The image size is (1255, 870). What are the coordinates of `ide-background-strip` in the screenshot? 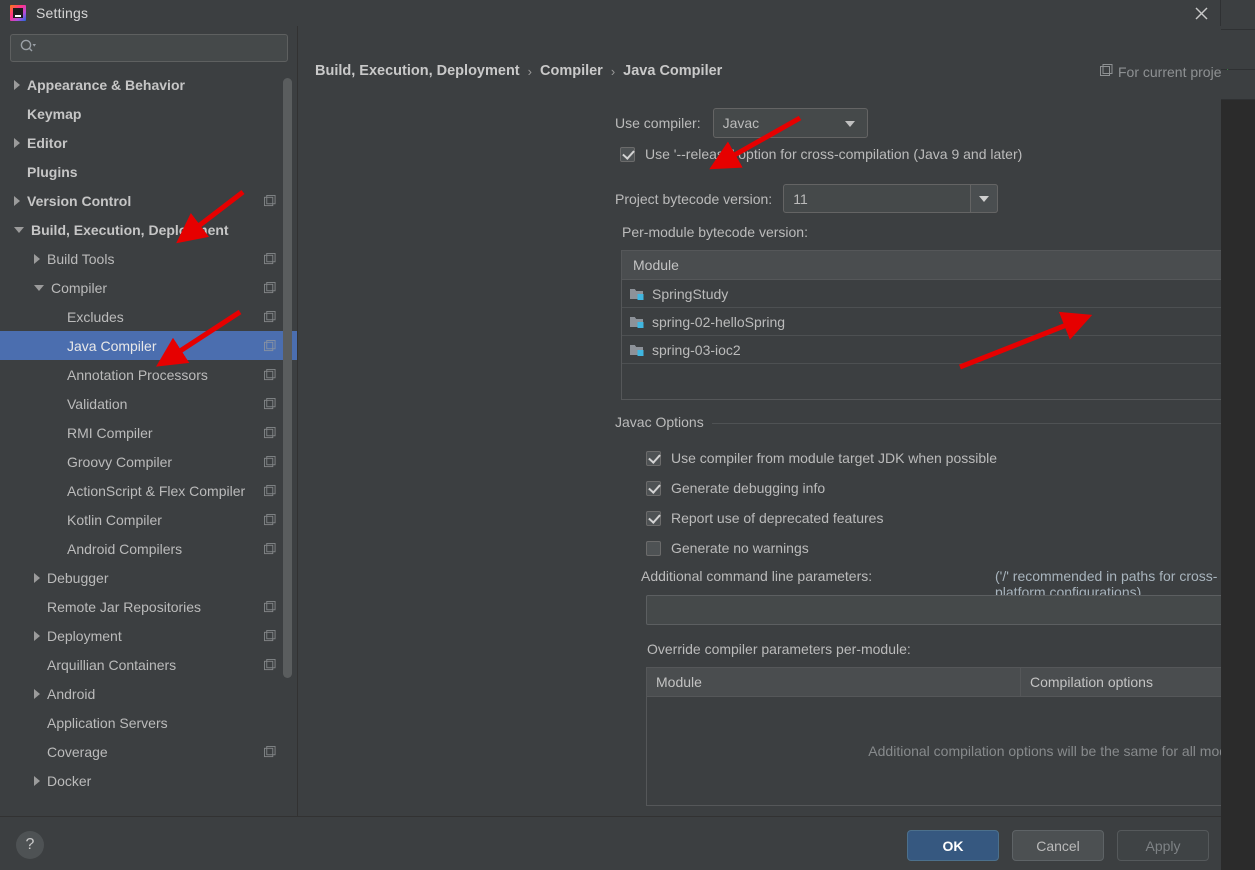 It's located at (1238, 435).